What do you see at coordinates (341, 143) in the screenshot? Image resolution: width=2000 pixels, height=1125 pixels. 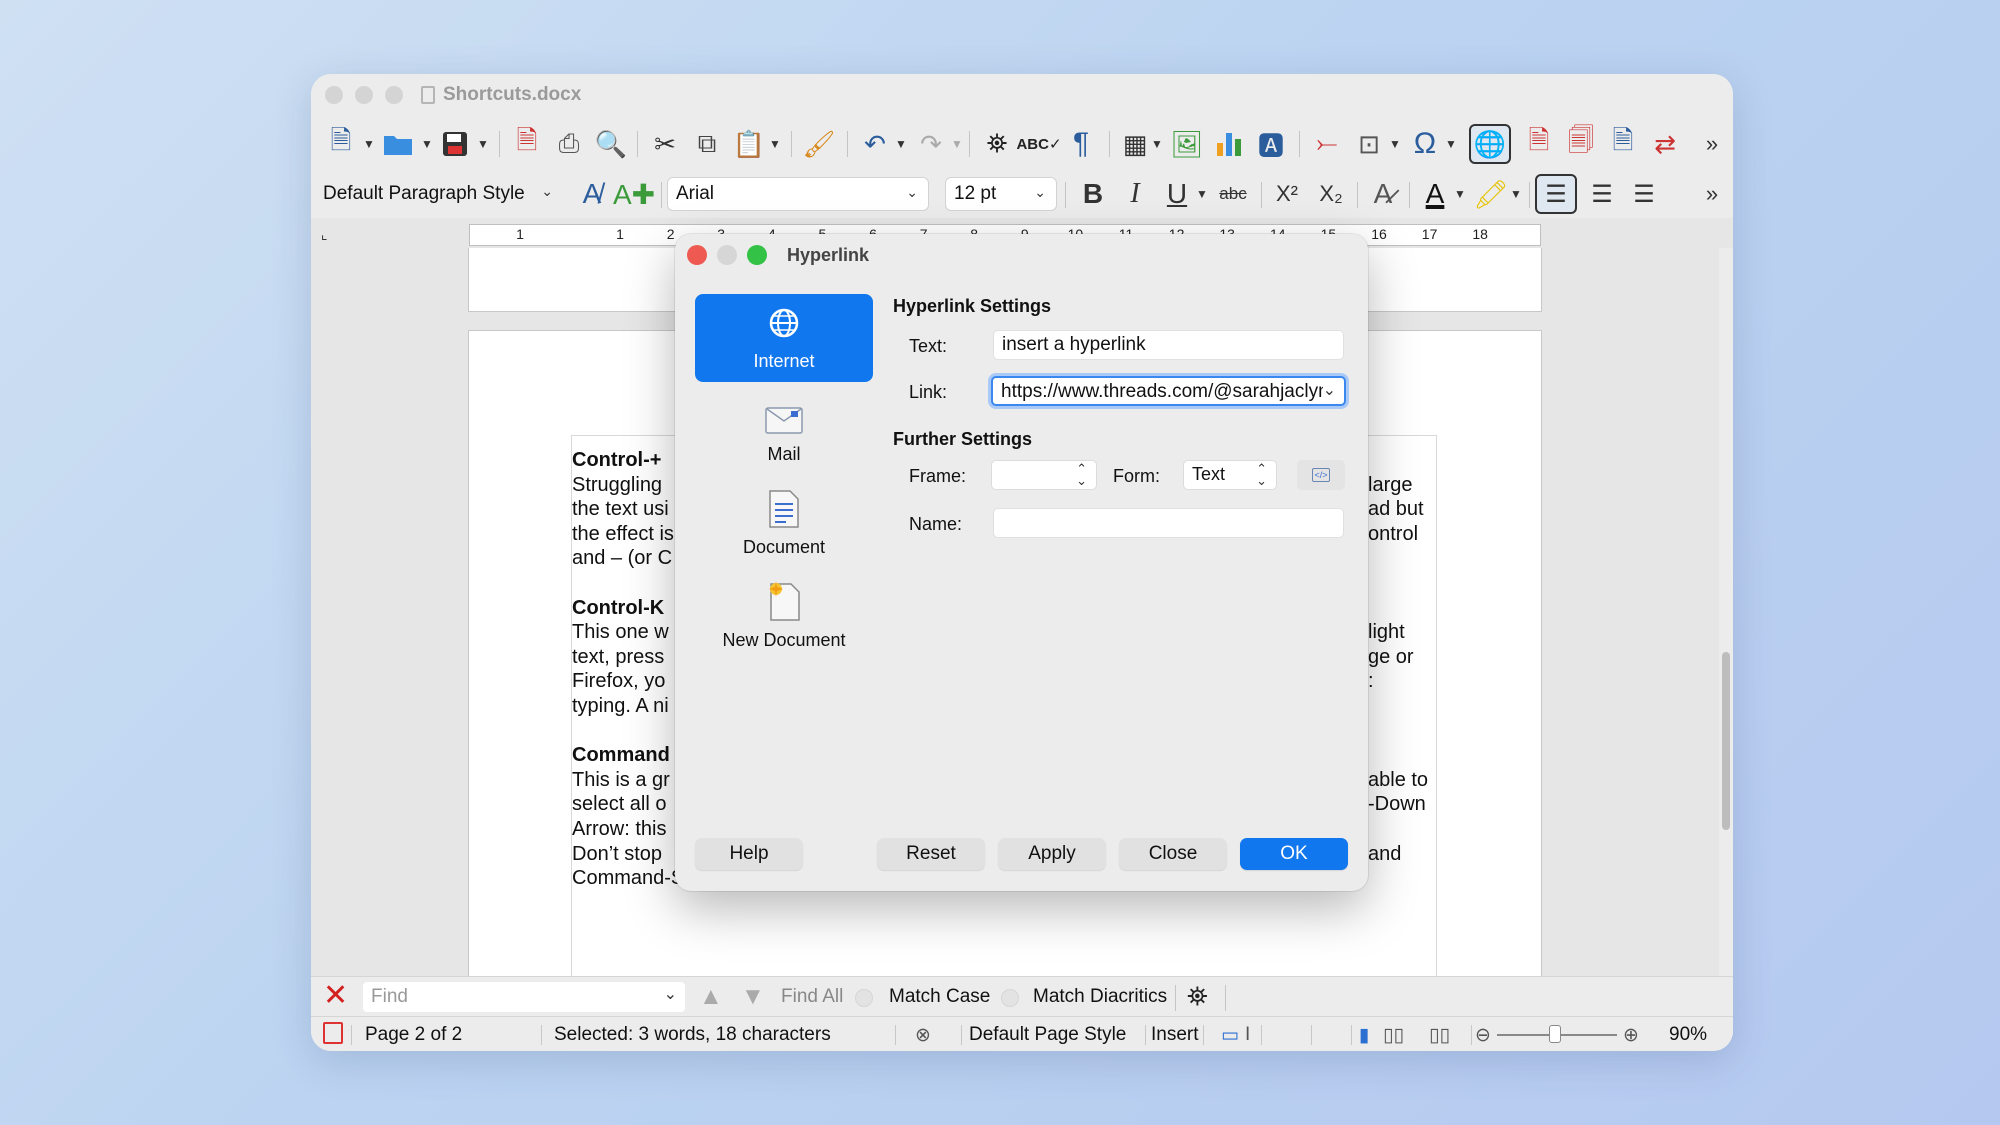 I see `new-document-icon: 🗎` at bounding box center [341, 143].